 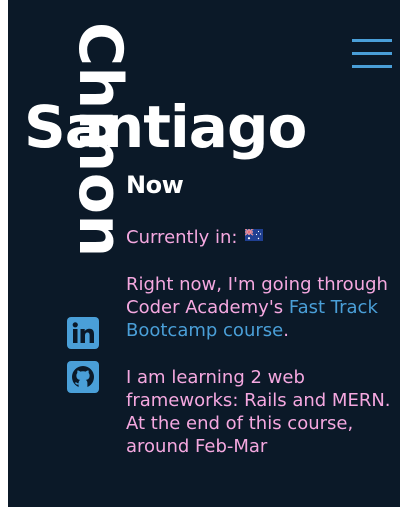 I want to click on now-title: Now, so click(x=155, y=185).